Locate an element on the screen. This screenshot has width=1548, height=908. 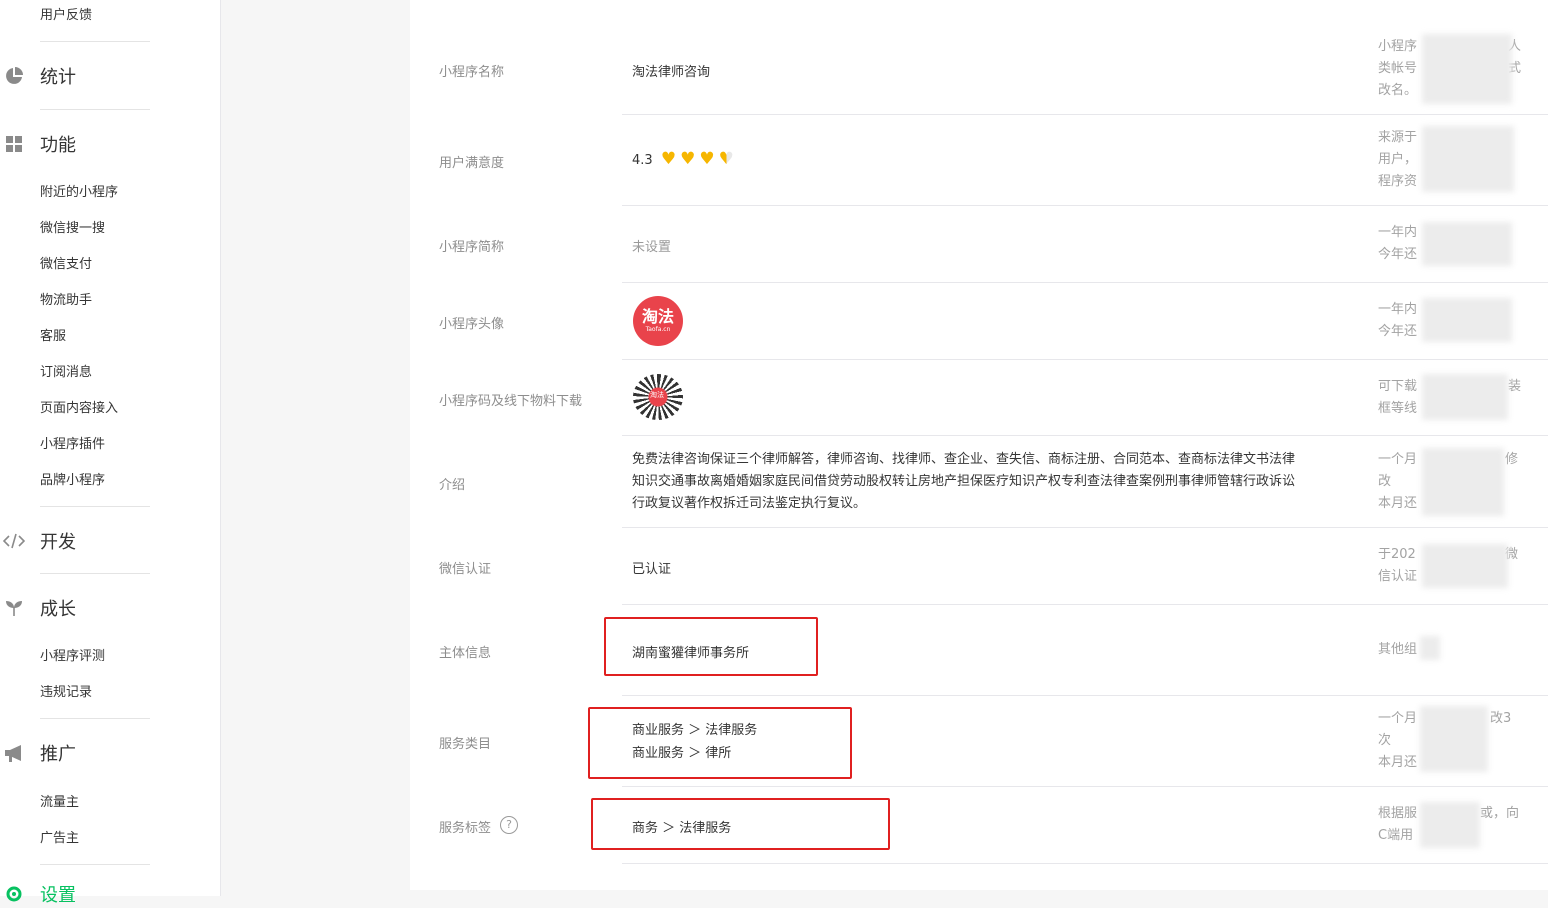
sidebar-item-brand: 品牌小程序 is located at coordinates (72, 481).